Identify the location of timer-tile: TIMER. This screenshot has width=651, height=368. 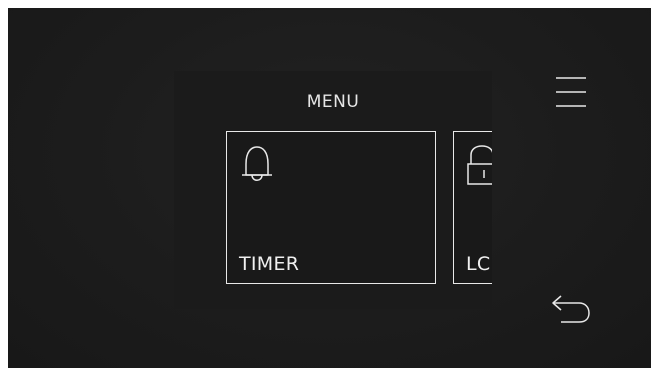
(331, 207).